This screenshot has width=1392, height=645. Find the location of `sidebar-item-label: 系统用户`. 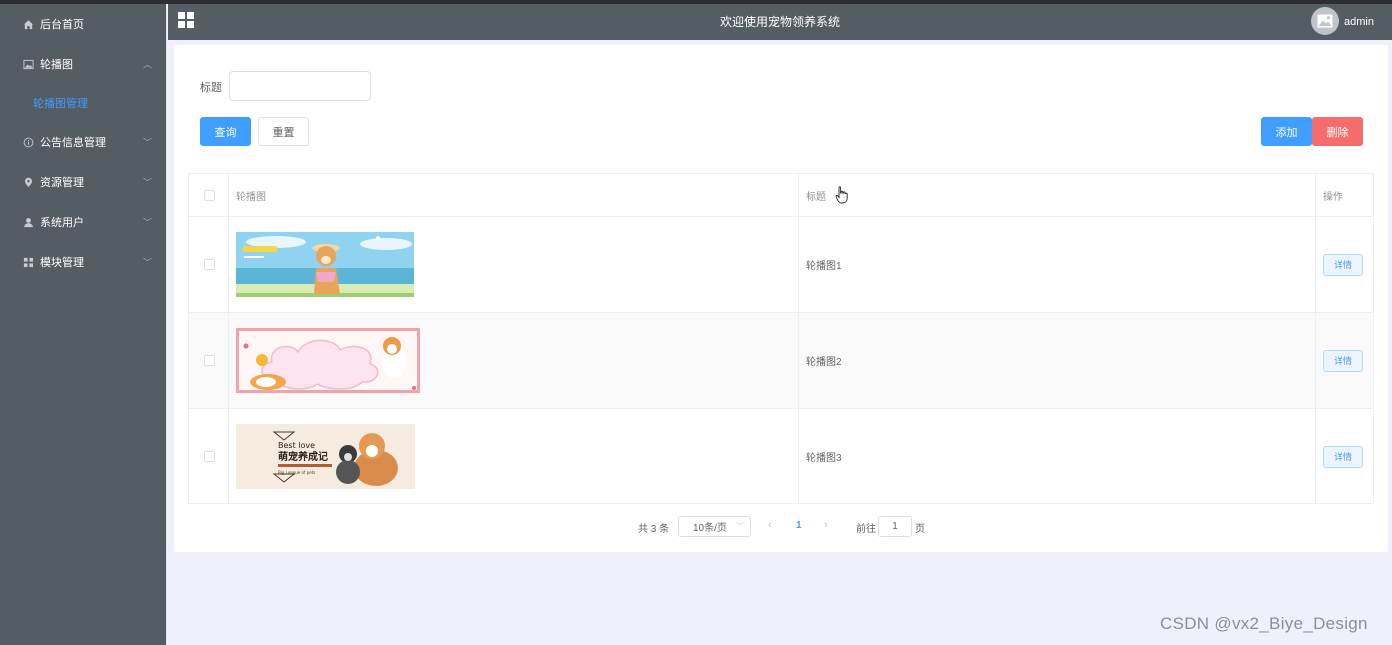

sidebar-item-label: 系统用户 is located at coordinates (62, 223).